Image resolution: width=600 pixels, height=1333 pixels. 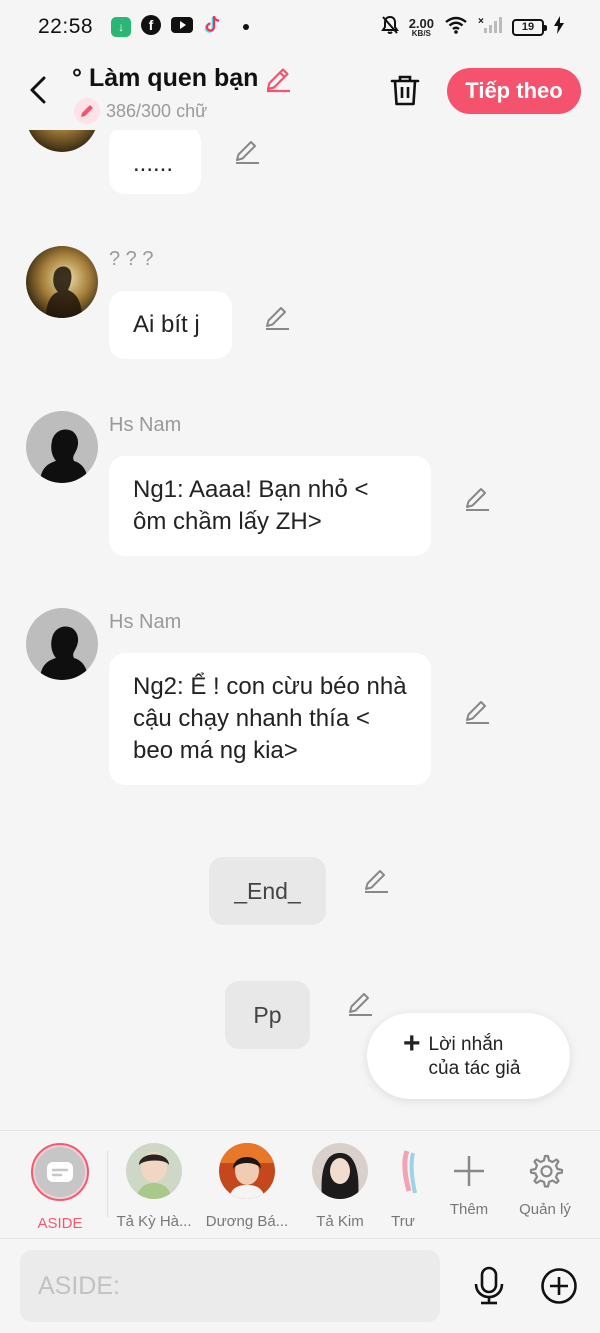 I want to click on battery-level: 19, so click(x=528, y=27).